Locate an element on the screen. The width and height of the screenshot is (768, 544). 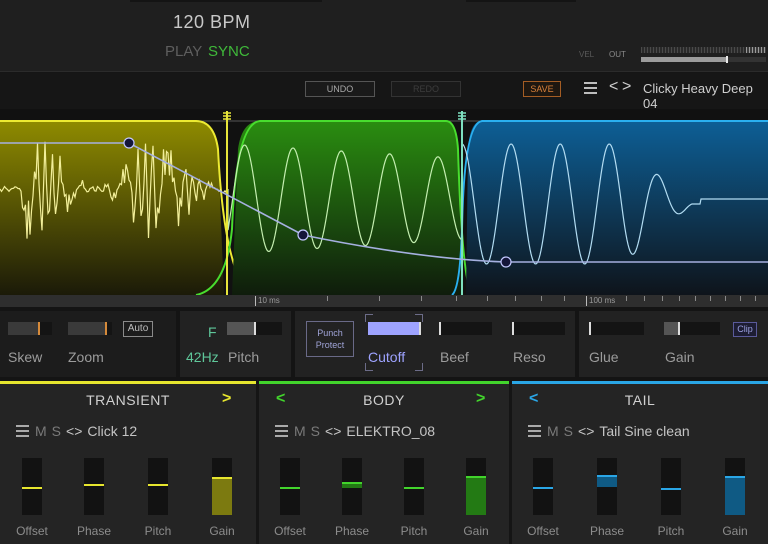
band-preset-name: Tail Sine clean is located at coordinates (644, 431).